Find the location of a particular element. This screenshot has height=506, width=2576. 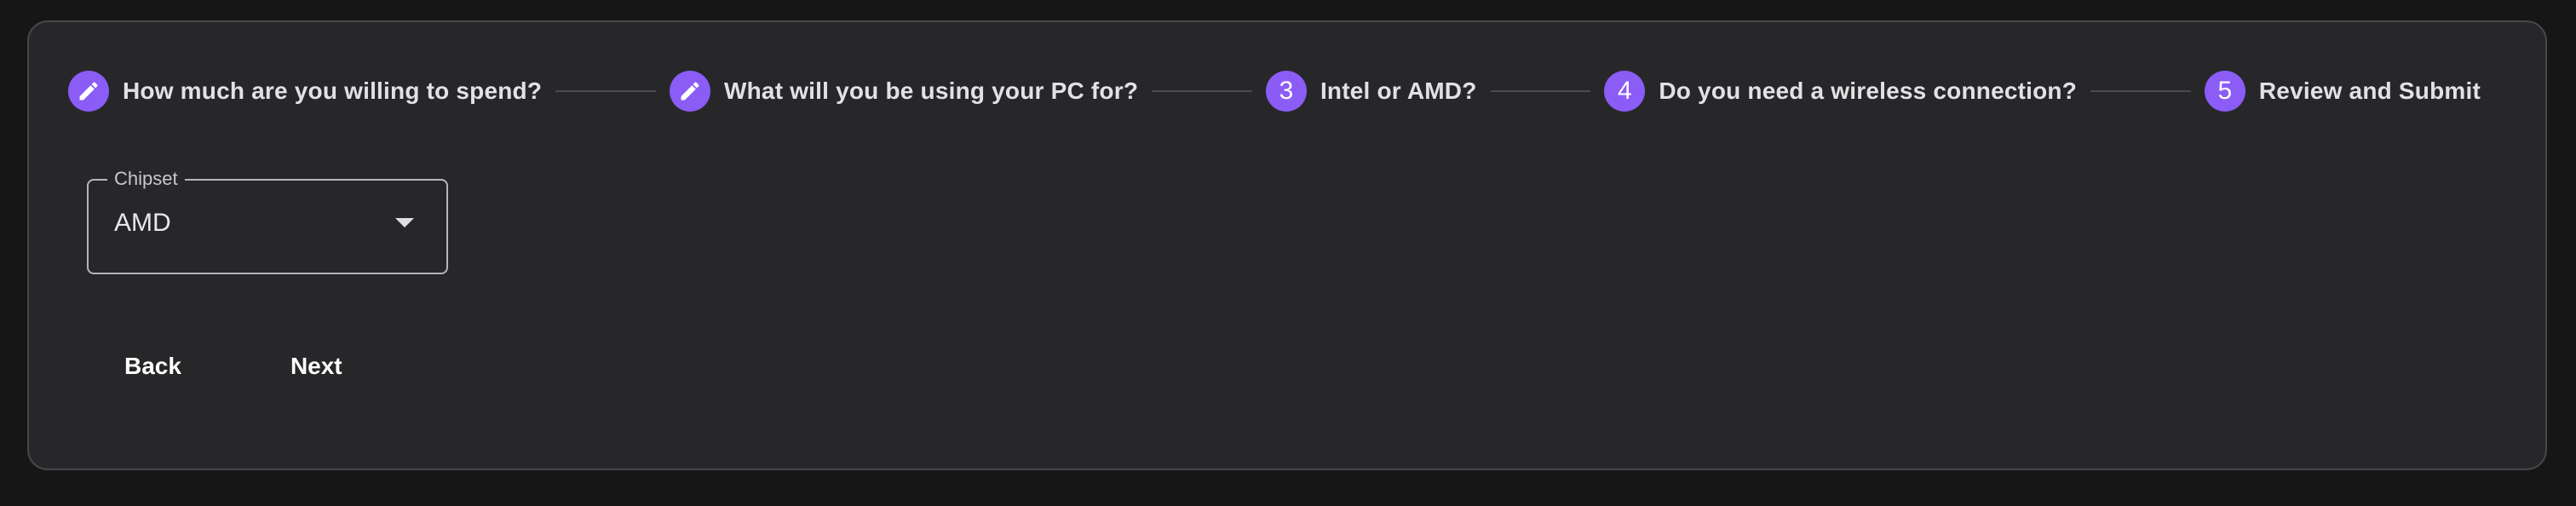

step-label: Do you need a wireless connection? is located at coordinates (1868, 91).